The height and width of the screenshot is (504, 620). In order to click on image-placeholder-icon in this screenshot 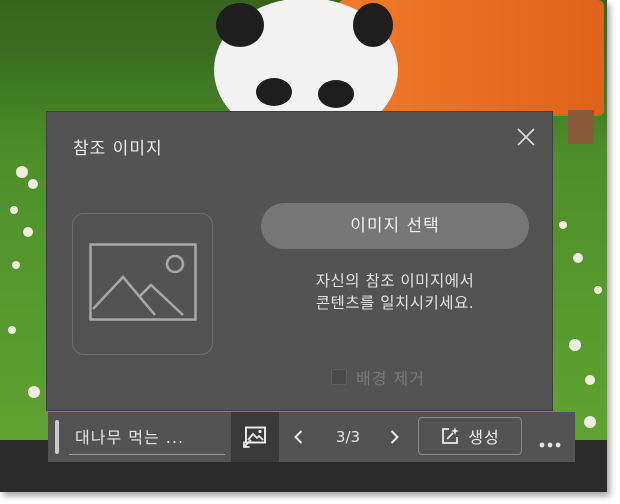, I will do `click(143, 282)`.